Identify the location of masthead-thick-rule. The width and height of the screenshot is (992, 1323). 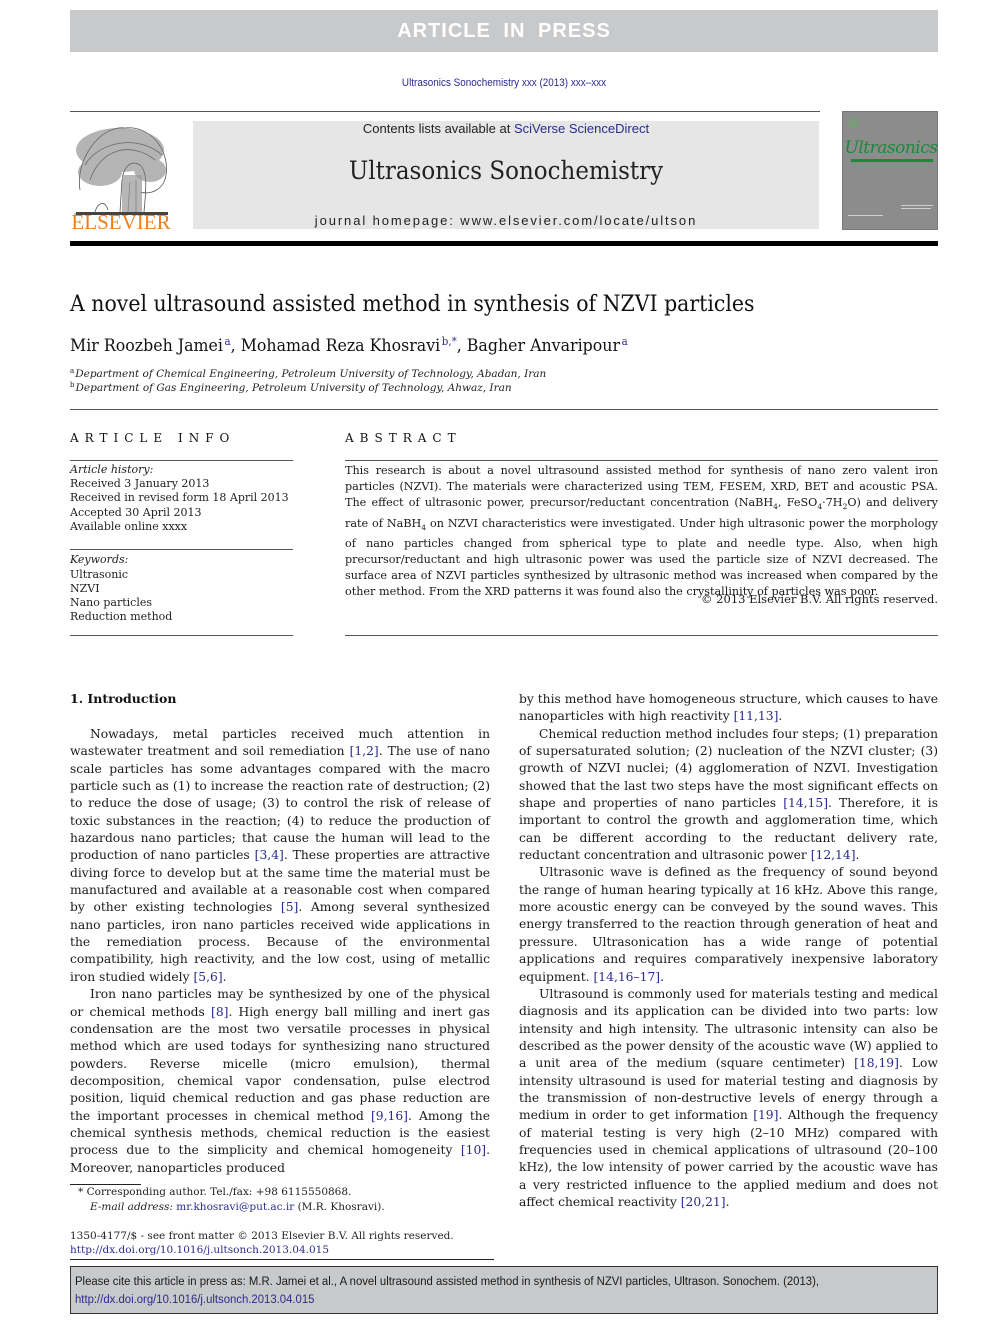
(504, 243).